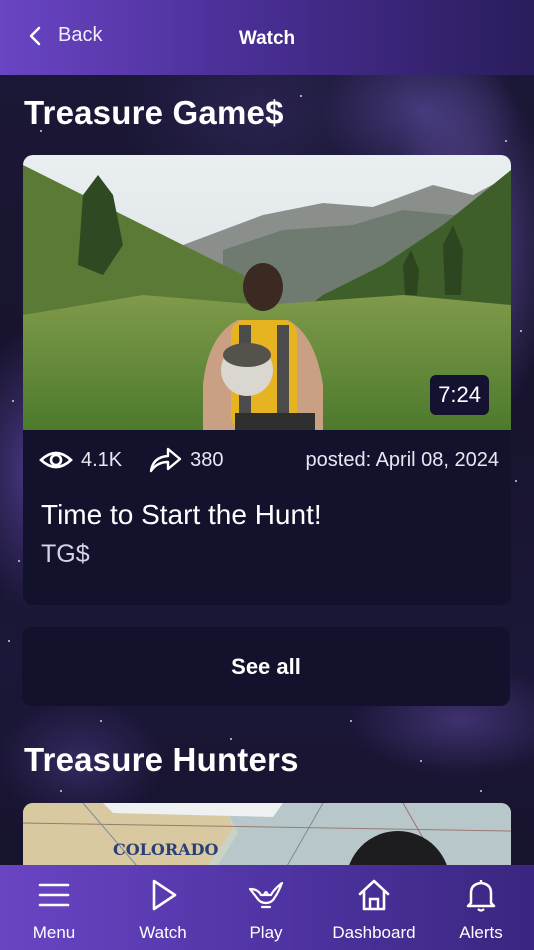 The width and height of the screenshot is (534, 950). What do you see at coordinates (269, 460) in the screenshot?
I see `video-stats: 4.1K 380 posted: April 08, 2024` at bounding box center [269, 460].